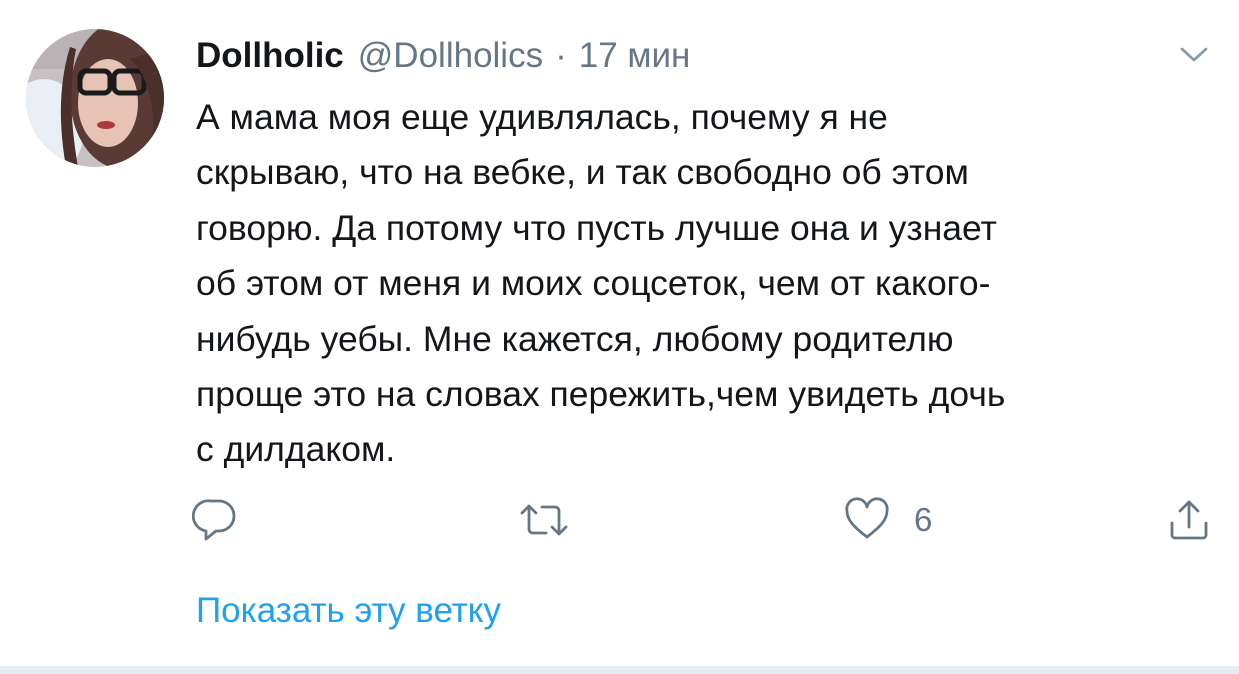 This screenshot has height=674, width=1239. Describe the element at coordinates (619, 670) in the screenshot. I see `divider` at that location.